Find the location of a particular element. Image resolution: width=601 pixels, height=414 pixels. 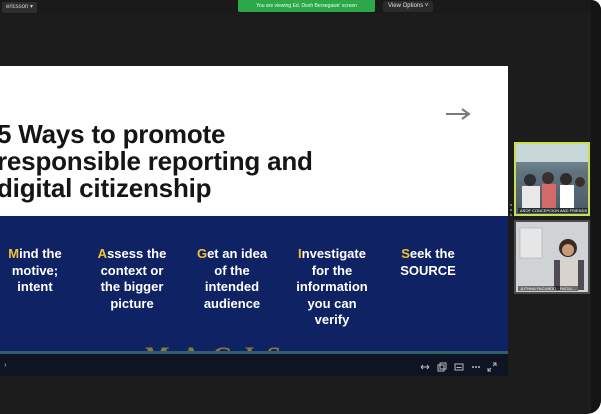

tip-text: information is located at coordinates (332, 286).